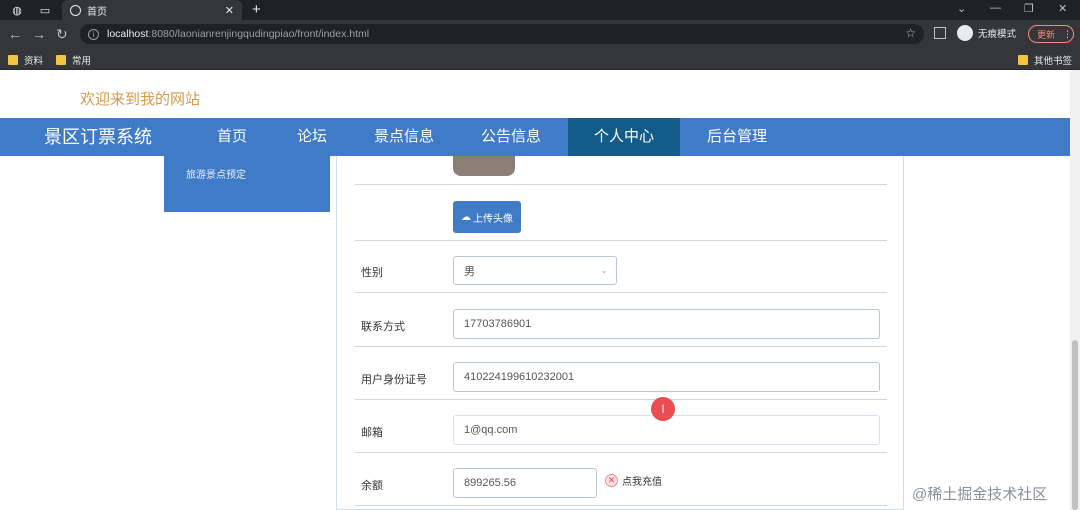 The width and height of the screenshot is (1080, 510). I want to click on incognito-label: 无痕模式, so click(997, 34).